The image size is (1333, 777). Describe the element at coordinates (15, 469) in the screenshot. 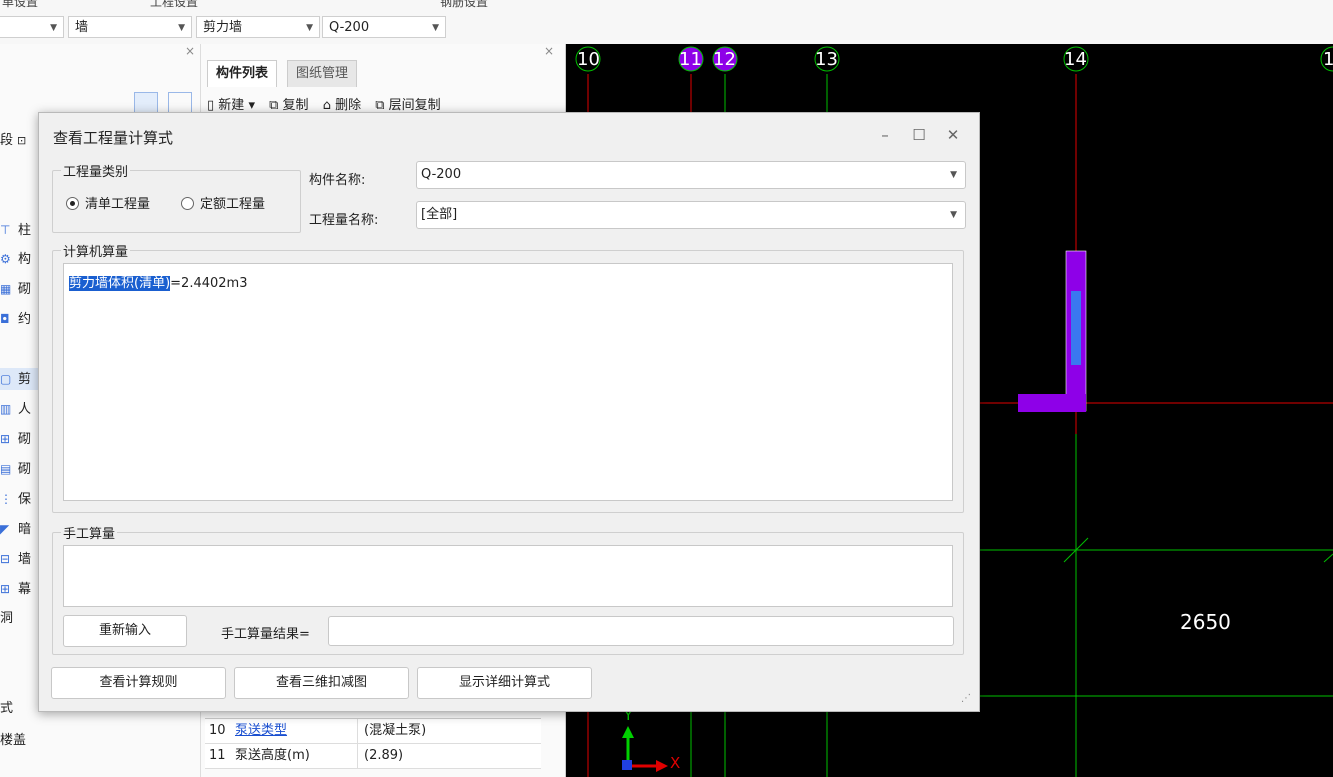

I see `nav-item-masonry-3: ▤ 砌` at that location.